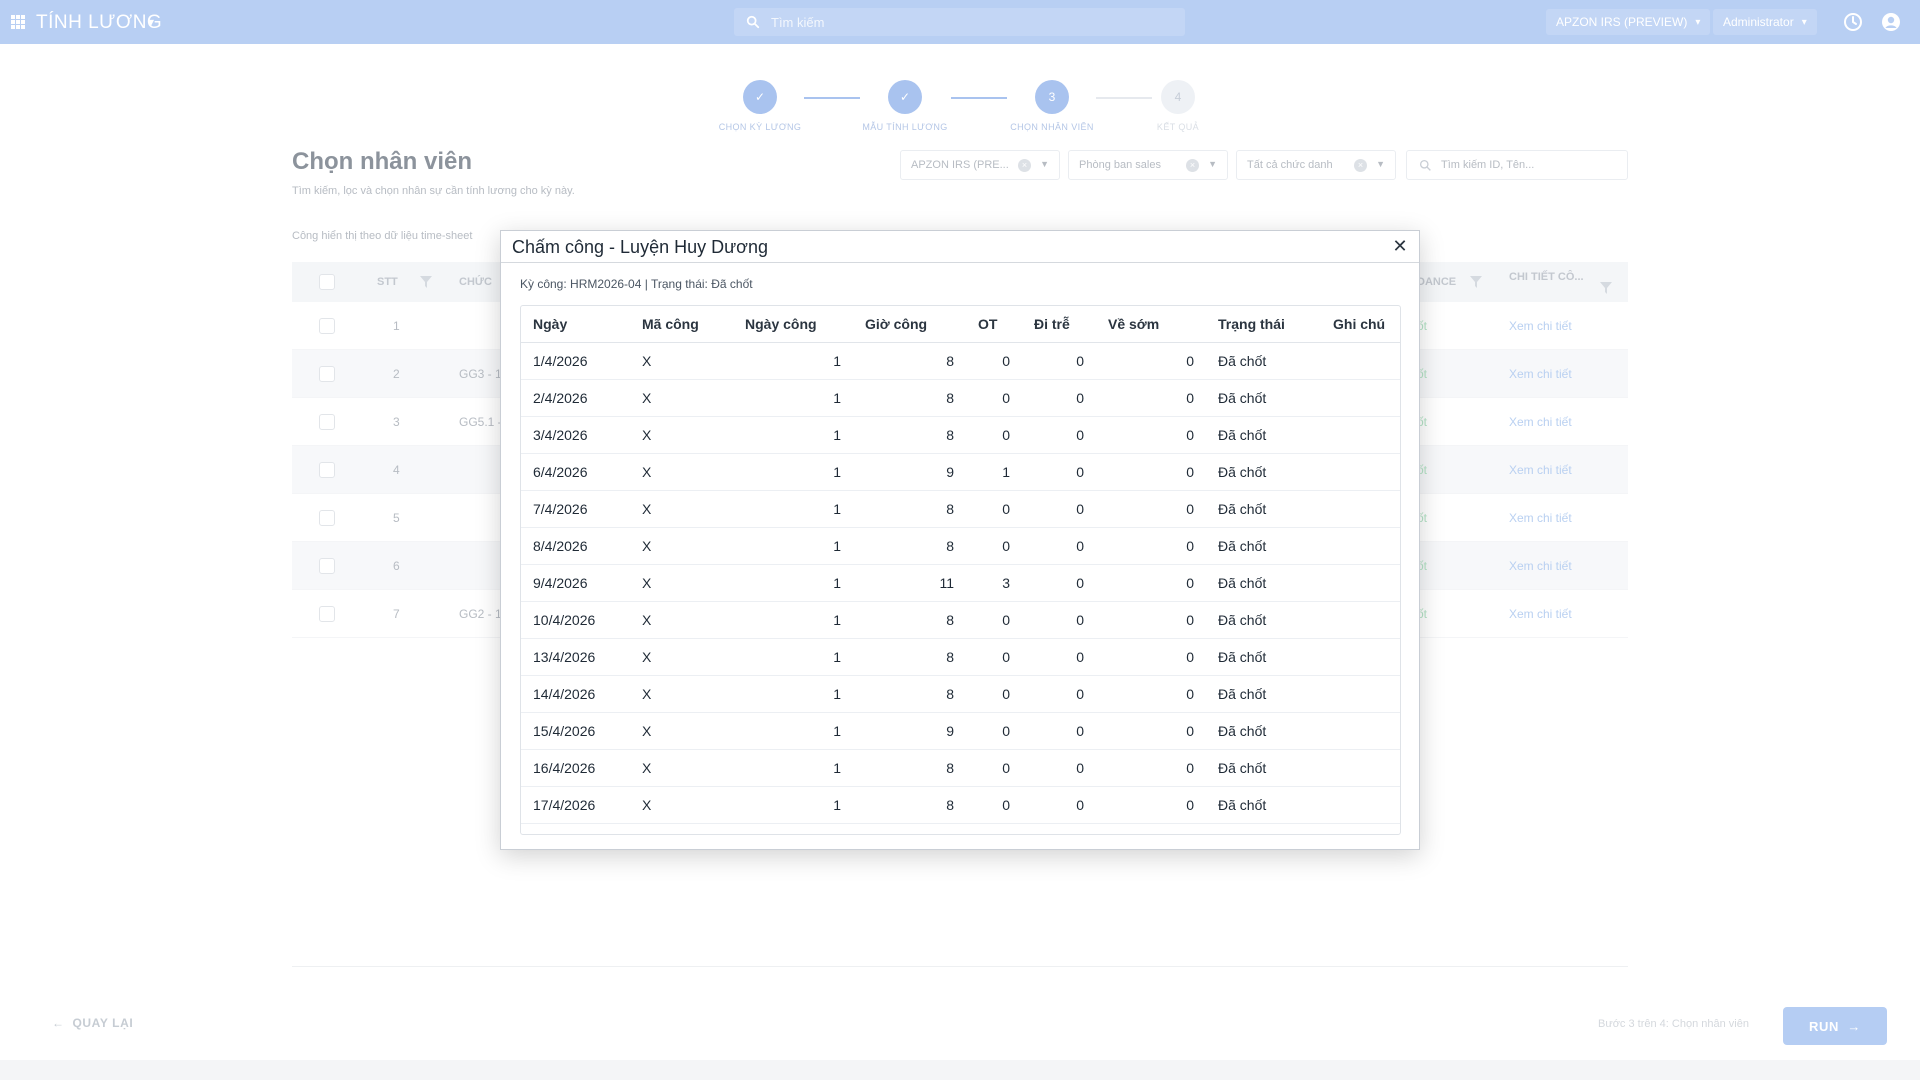  Describe the element at coordinates (1059, 324) in the screenshot. I see `col-late: Đi trễ` at that location.